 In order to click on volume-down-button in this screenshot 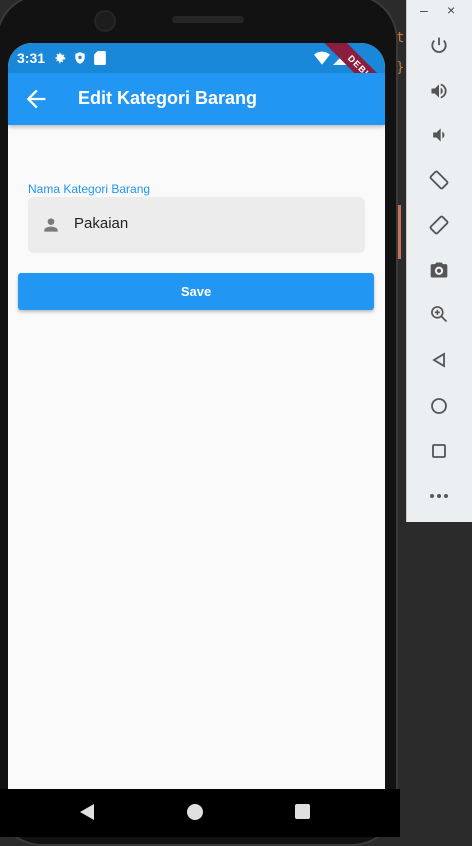, I will do `click(439, 135)`.